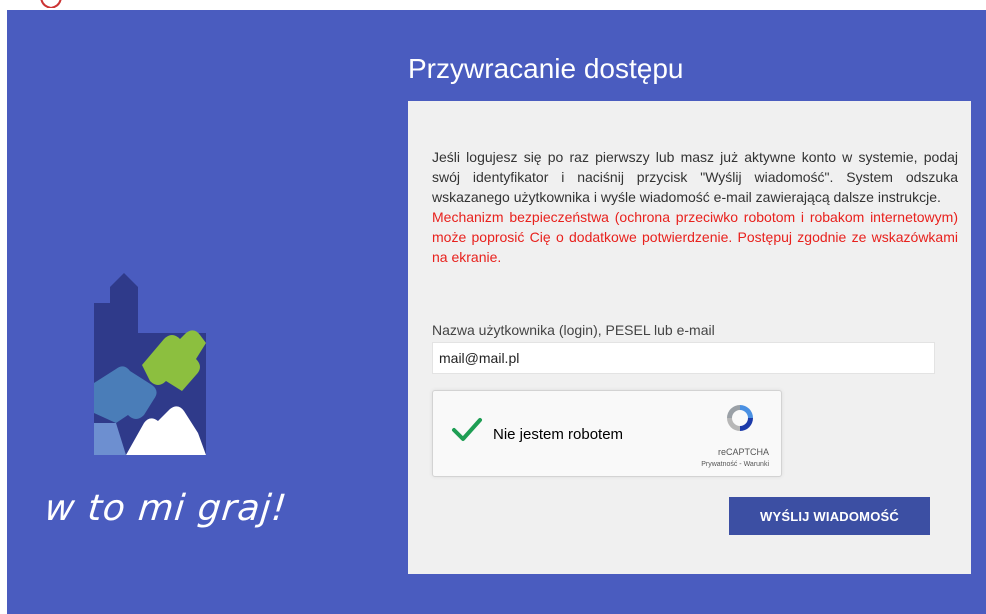  I want to click on recaptcha-privacy-terms-links: Prywatność - Warunki, so click(735, 464).